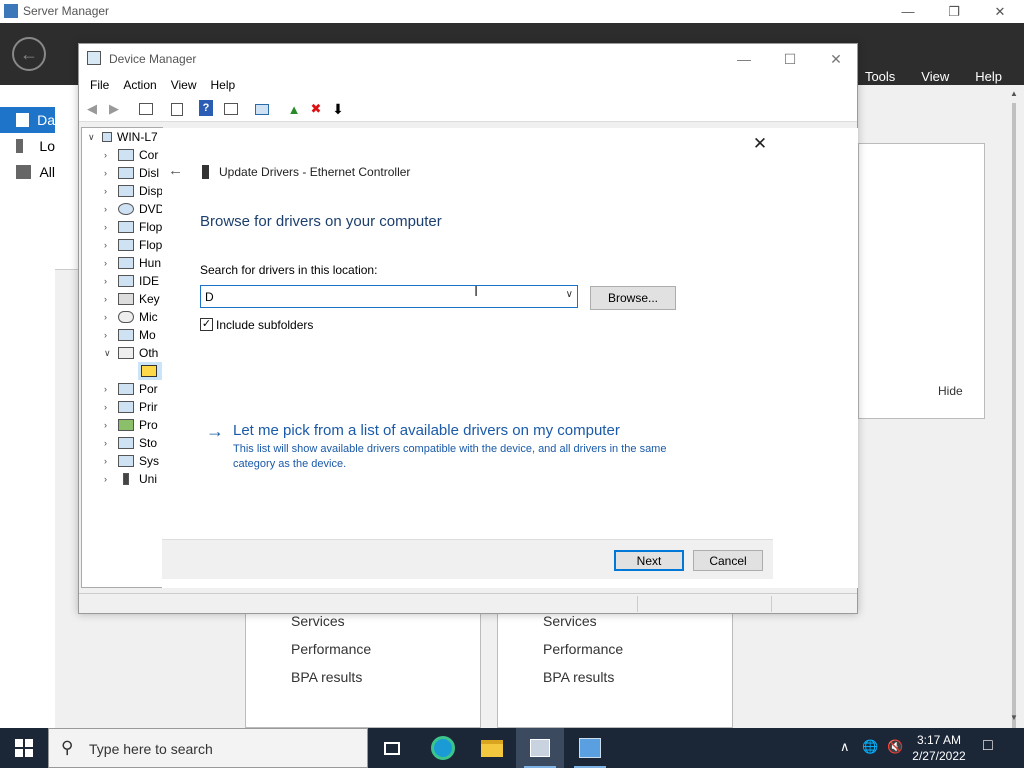 The width and height of the screenshot is (1024, 768). What do you see at coordinates (131, 407) in the screenshot?
I see `tree-node: › Prir` at bounding box center [131, 407].